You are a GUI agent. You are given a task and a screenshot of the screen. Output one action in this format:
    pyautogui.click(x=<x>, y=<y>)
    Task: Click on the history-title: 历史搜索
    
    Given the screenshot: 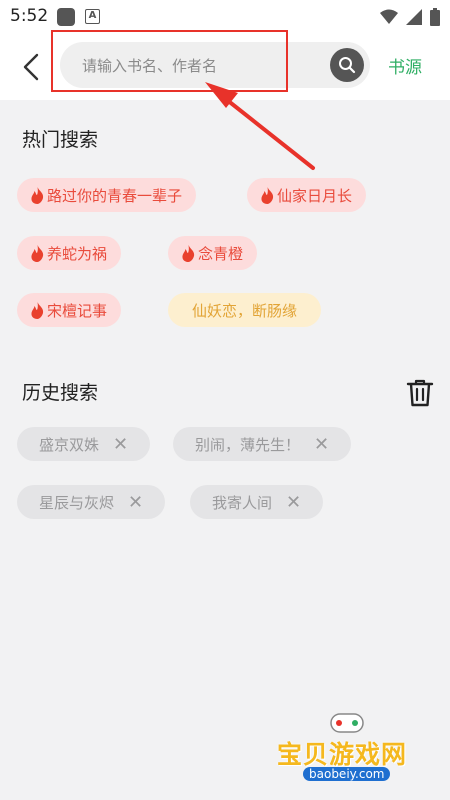 What is the action you would take?
    pyautogui.click(x=60, y=393)
    